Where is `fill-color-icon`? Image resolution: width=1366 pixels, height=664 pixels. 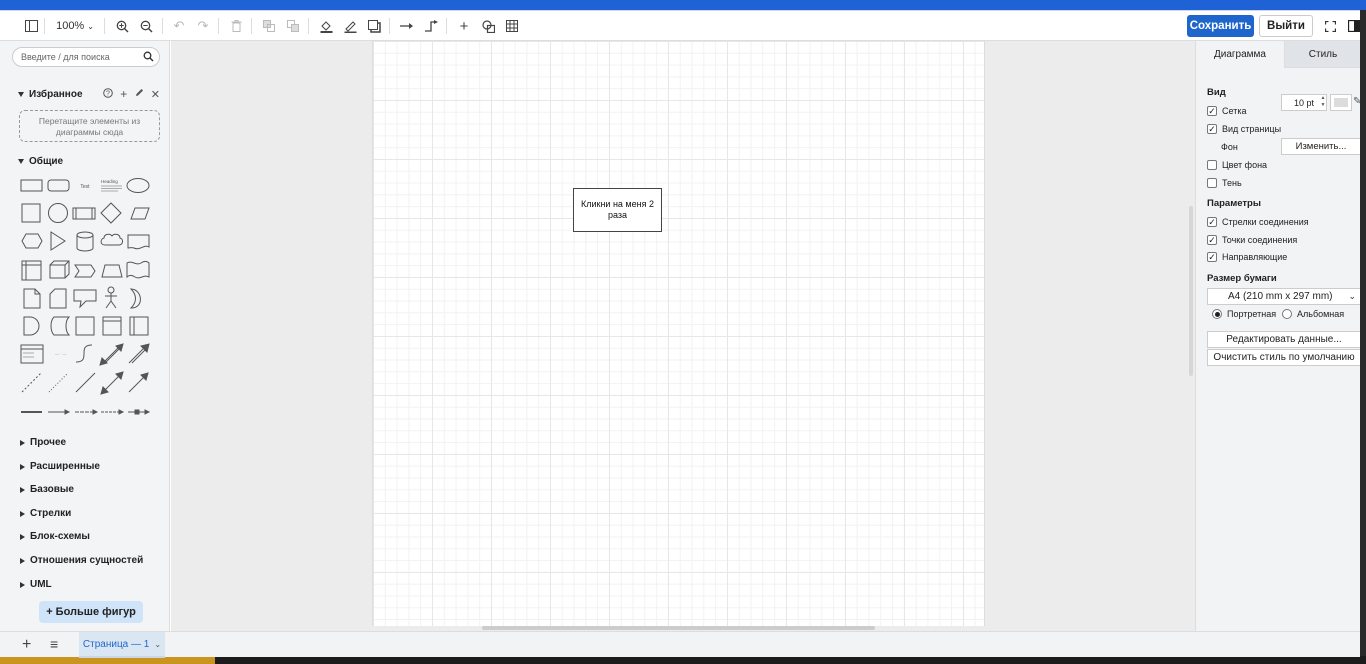 fill-color-icon is located at coordinates (326, 26).